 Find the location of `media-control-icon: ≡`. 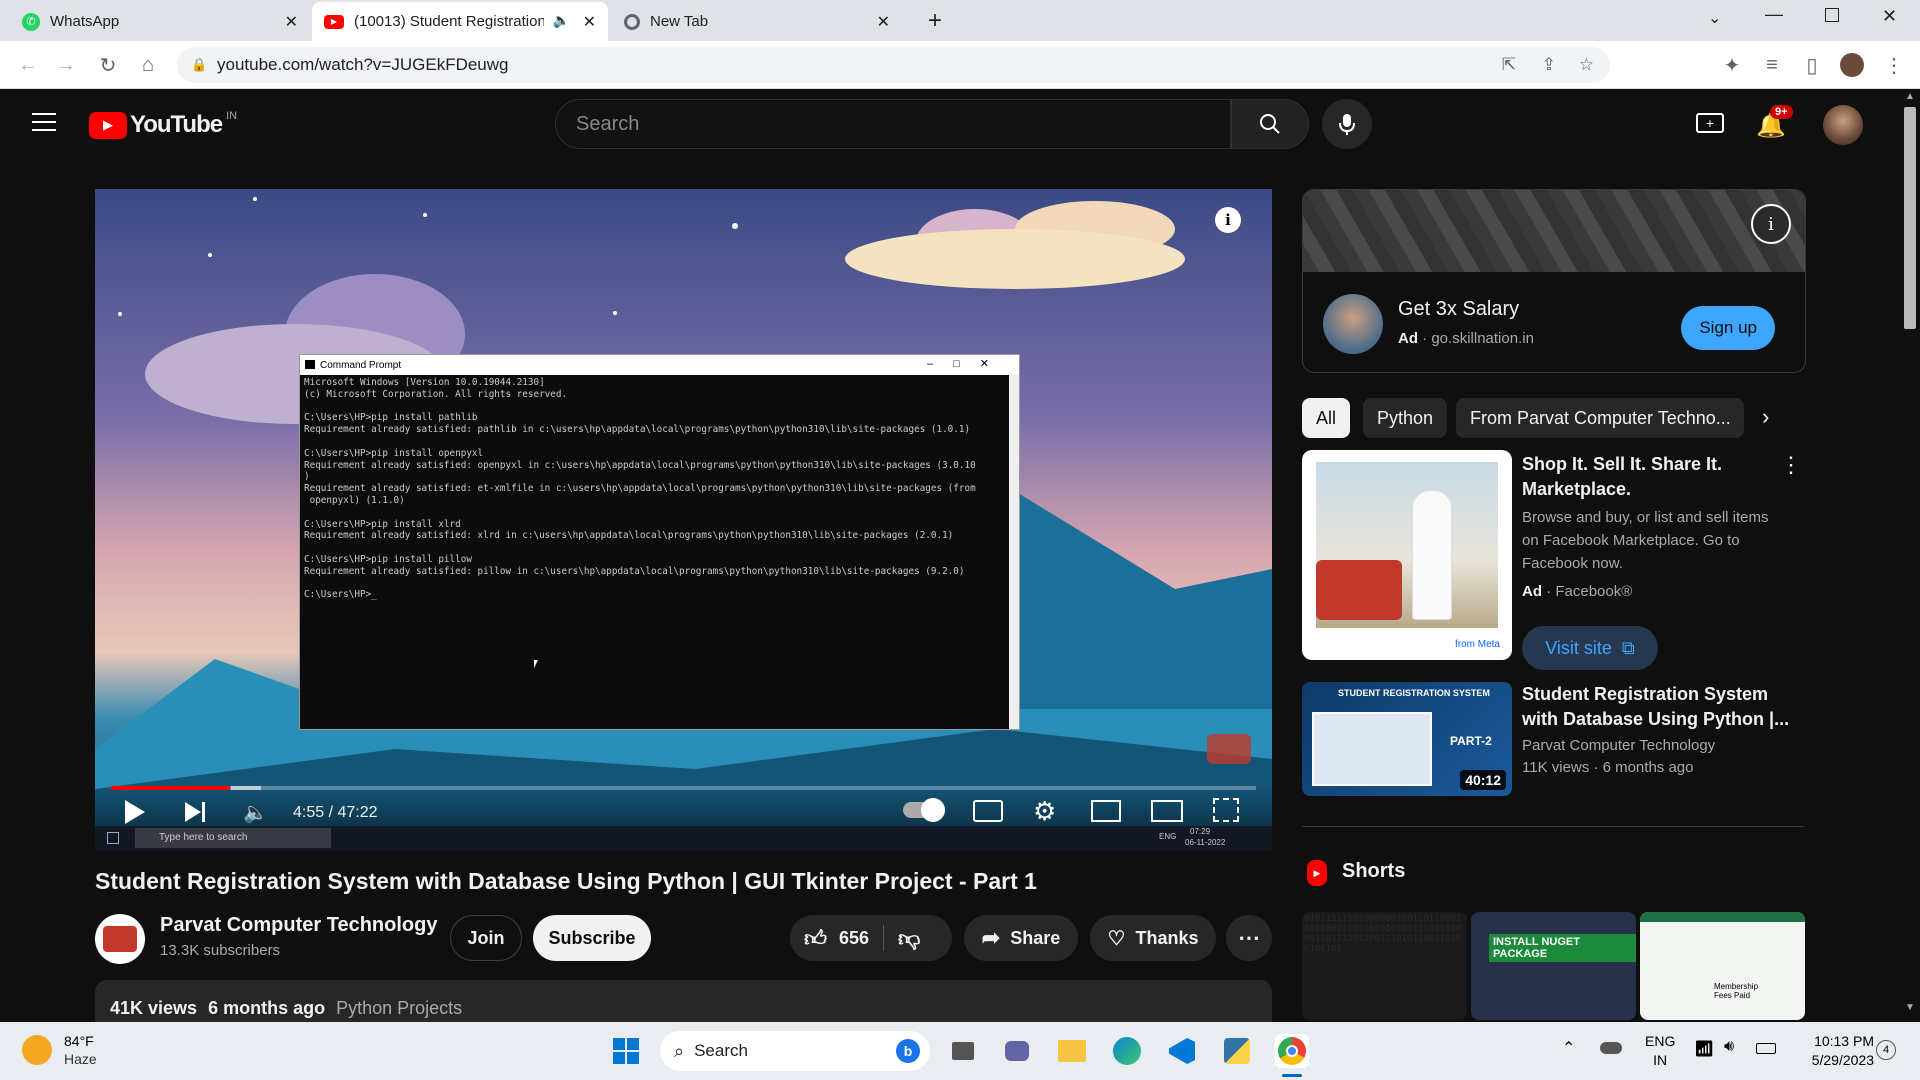

media-control-icon: ≡ is located at coordinates (1772, 65).